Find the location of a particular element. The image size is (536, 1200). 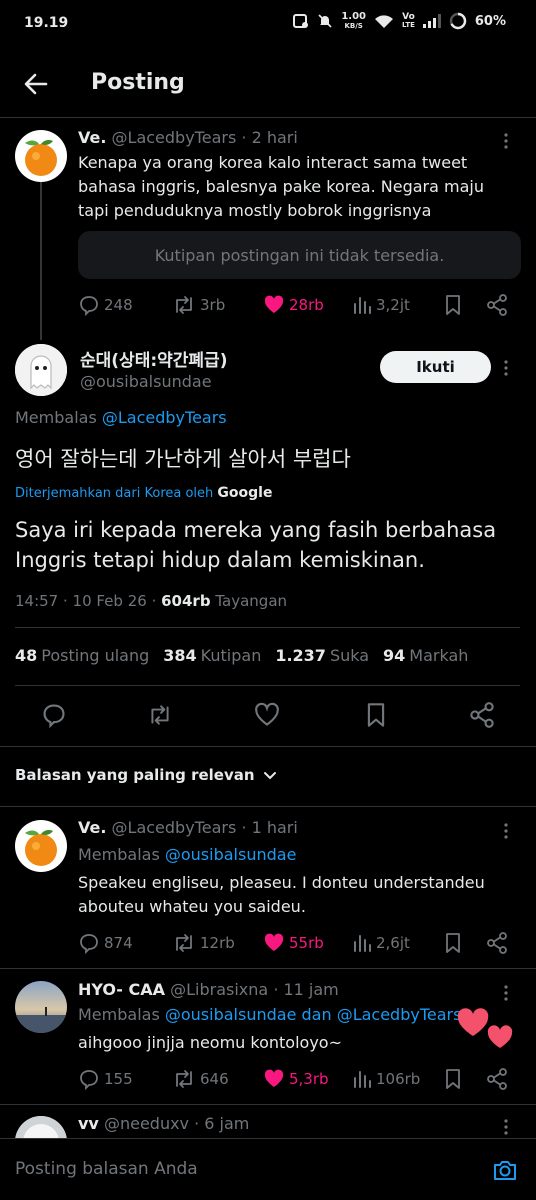

post-time: · 6 jam is located at coordinates (222, 1123).